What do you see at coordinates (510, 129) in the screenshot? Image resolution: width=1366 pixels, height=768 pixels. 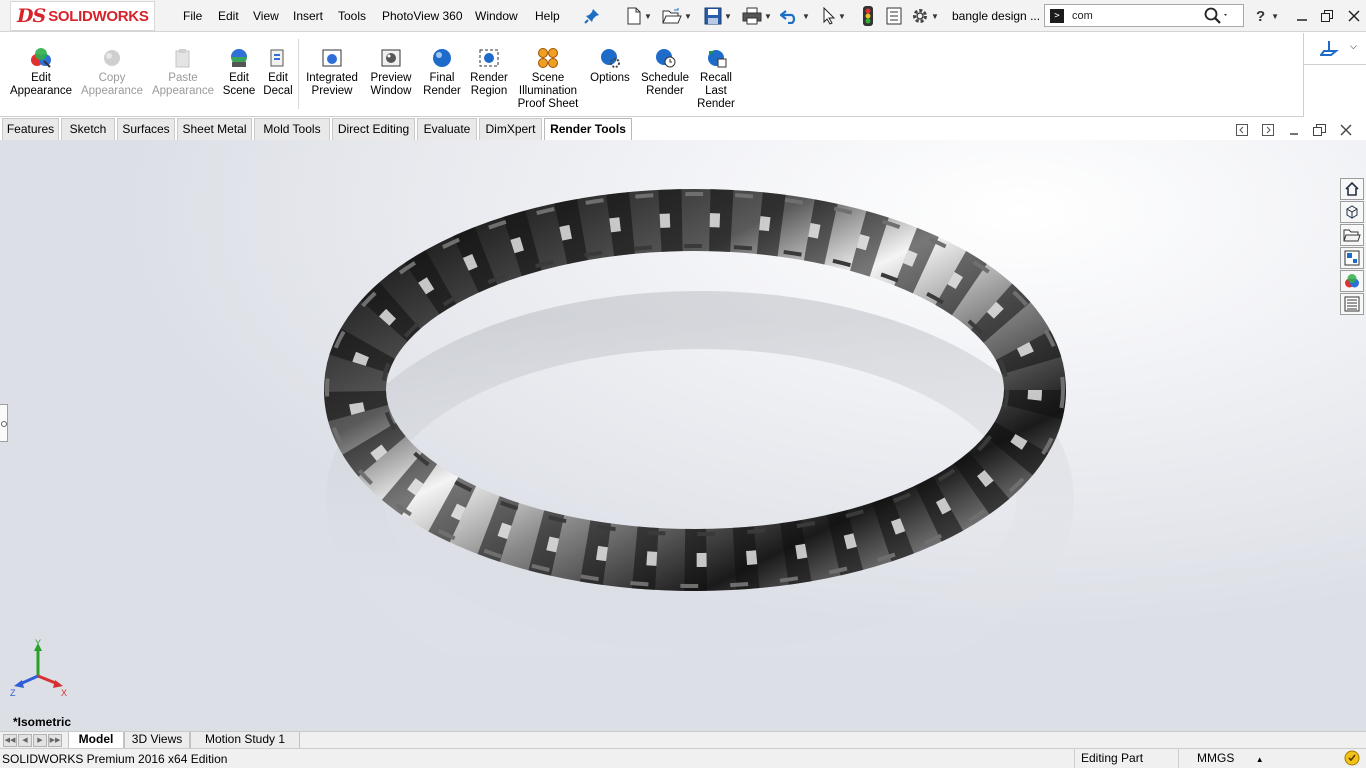 I see `tab-dimxpert: DimXpert` at bounding box center [510, 129].